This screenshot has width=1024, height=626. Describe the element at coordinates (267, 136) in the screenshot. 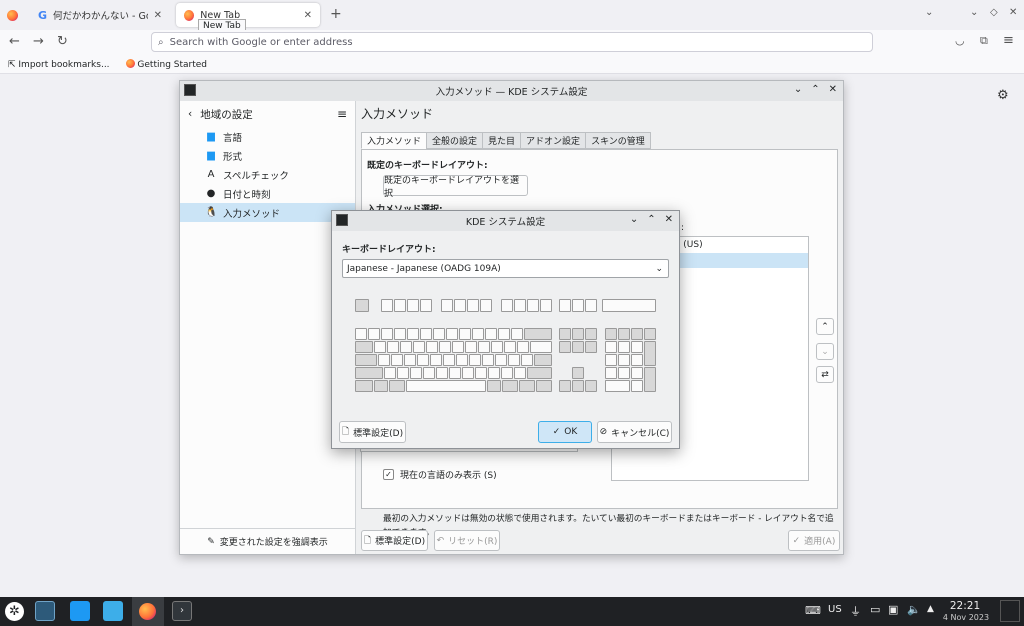

I see `sidebar-item-language: ▆ 言語` at that location.